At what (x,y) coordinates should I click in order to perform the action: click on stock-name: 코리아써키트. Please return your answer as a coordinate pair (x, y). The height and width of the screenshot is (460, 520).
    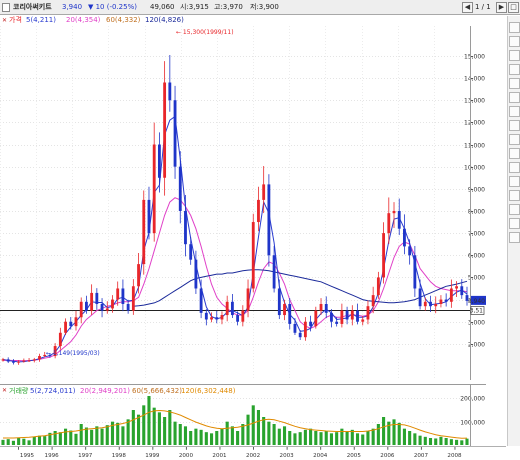
    Looking at the image, I should click on (32, 7).